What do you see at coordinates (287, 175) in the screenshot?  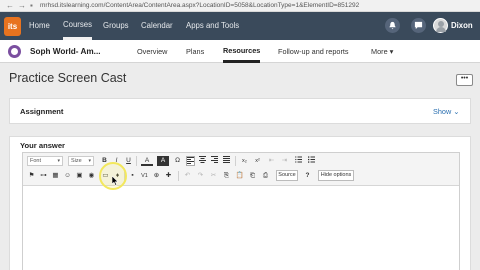 I see `source-button: Source` at bounding box center [287, 175].